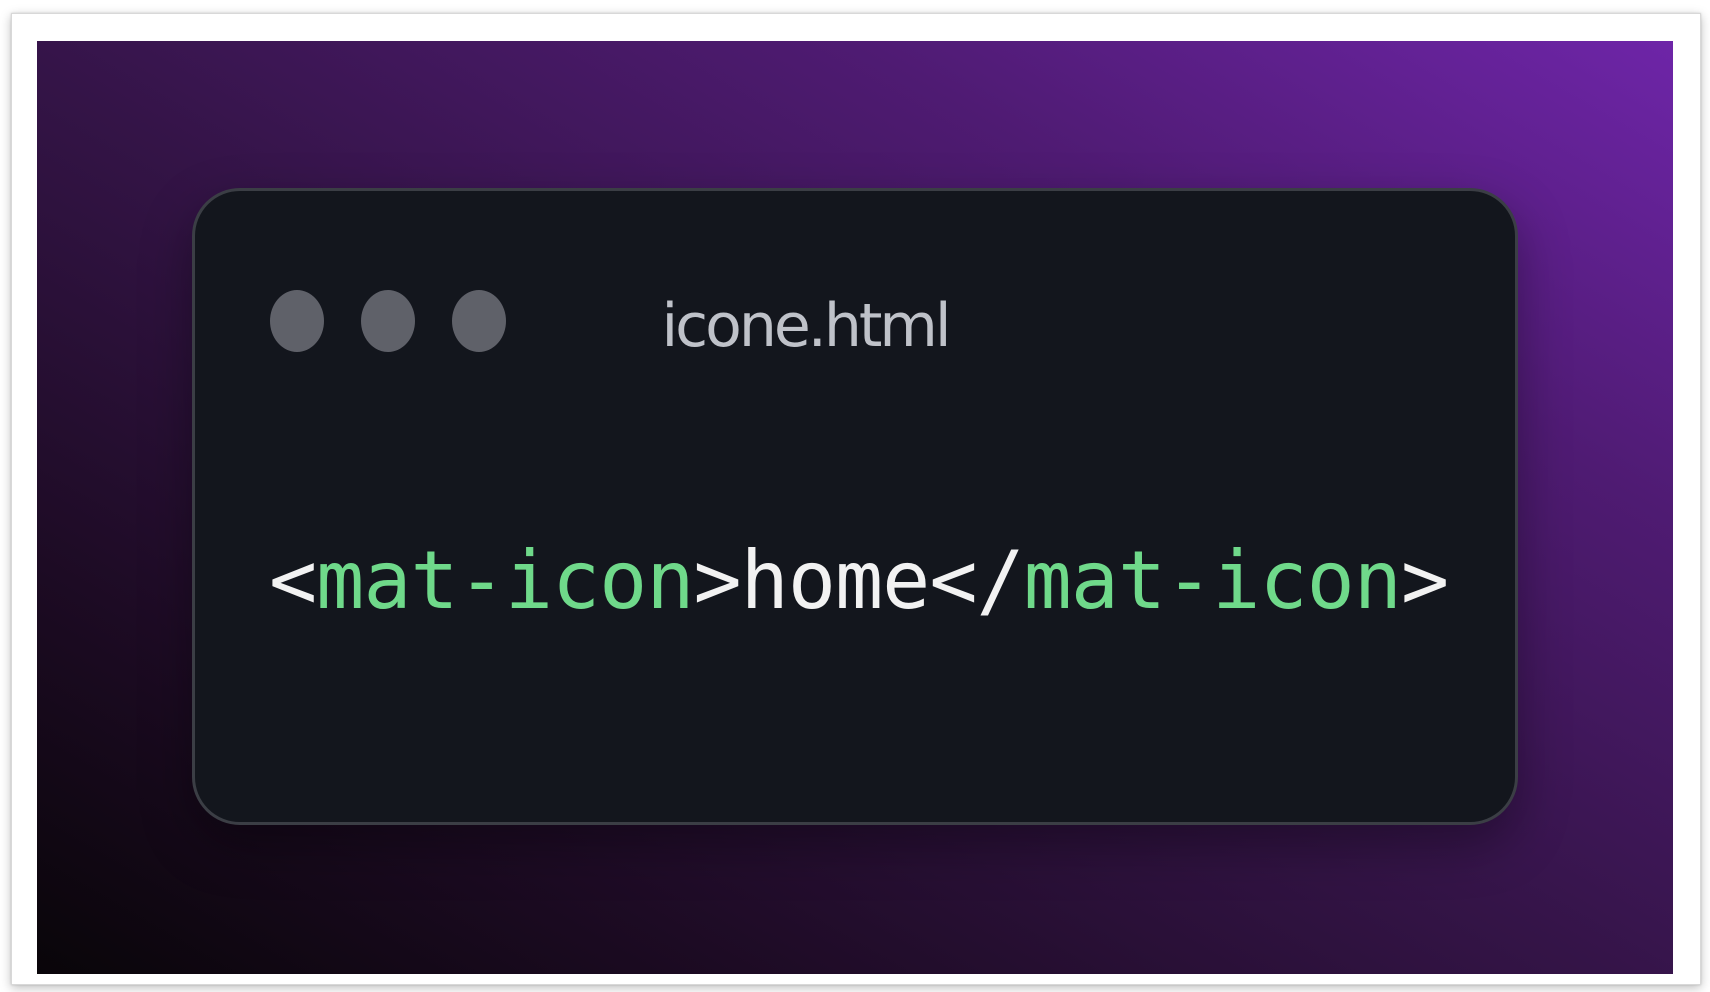  Describe the element at coordinates (835, 580) in the screenshot. I see `code-content: home` at that location.